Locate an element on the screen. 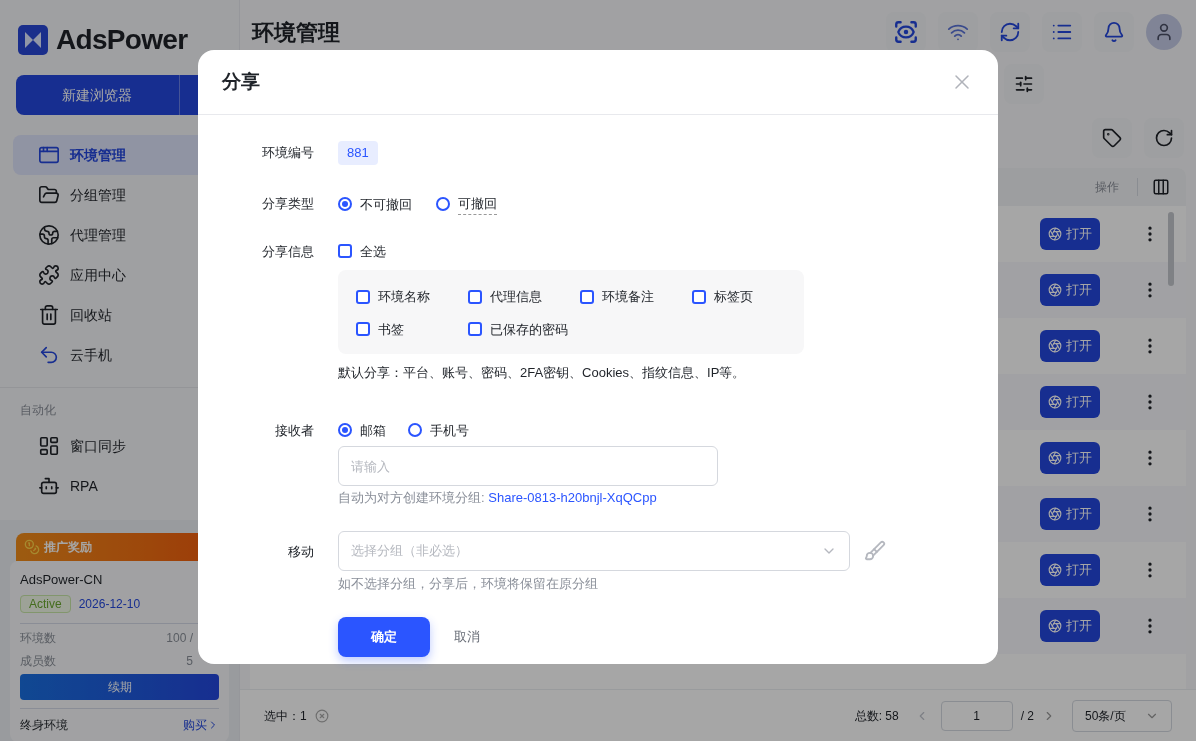 This screenshot has height=741, width=1196. move-hint: 如不选择分组，分享后，环境将保留在原分组 is located at coordinates (468, 583).